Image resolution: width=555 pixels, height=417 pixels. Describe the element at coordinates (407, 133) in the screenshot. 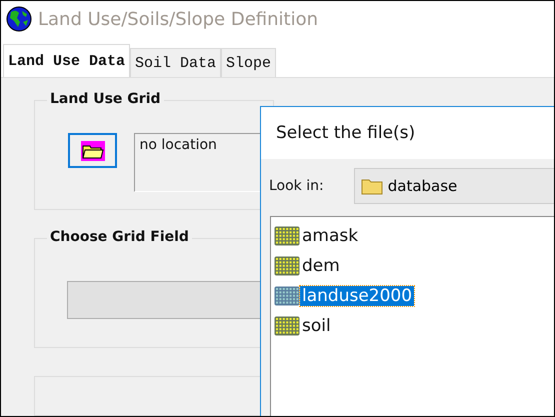

I see `dialog-title: Select the file(s)` at that location.